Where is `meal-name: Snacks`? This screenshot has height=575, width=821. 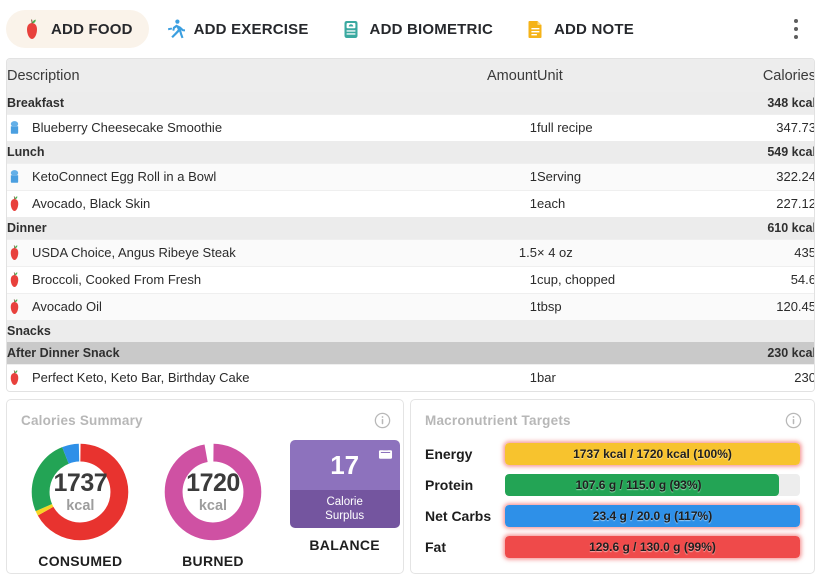
meal-name: Snacks is located at coordinates (354, 331).